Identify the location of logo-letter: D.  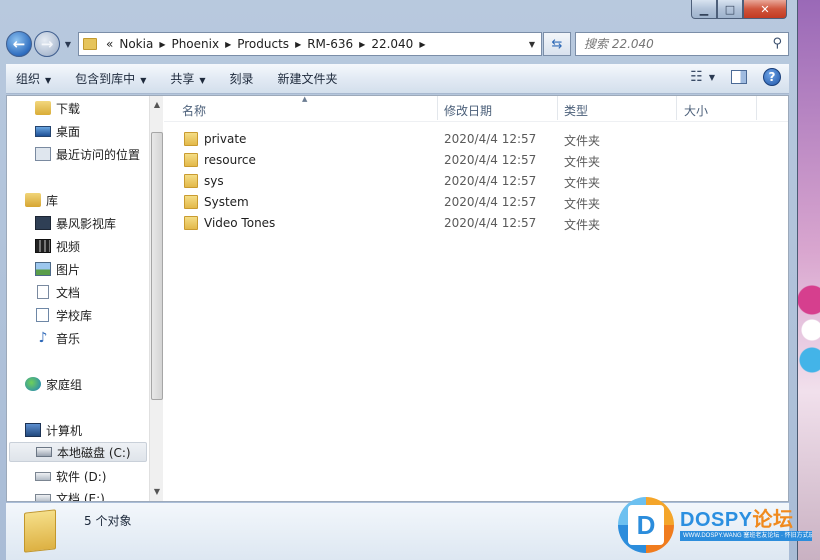
(646, 525).